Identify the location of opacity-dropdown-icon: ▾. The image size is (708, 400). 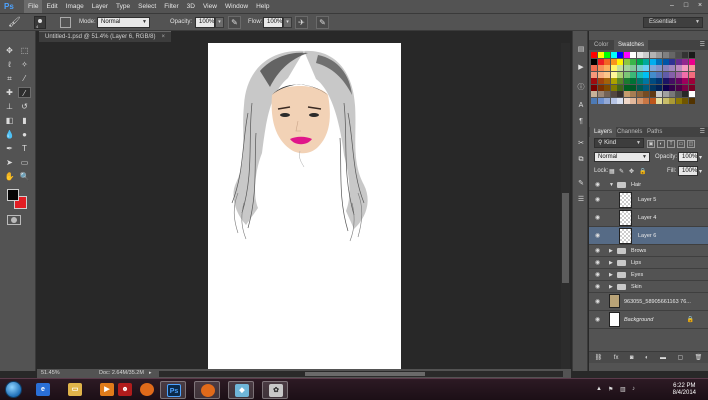
(219, 22).